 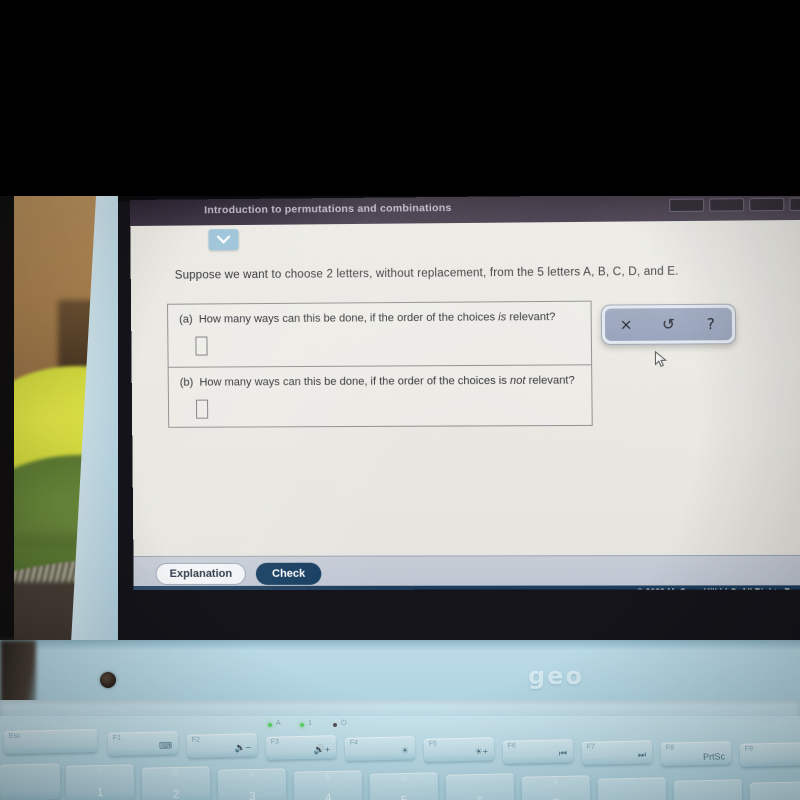 What do you see at coordinates (433, 744) in the screenshot?
I see `key-f5-label: F5` at bounding box center [433, 744].